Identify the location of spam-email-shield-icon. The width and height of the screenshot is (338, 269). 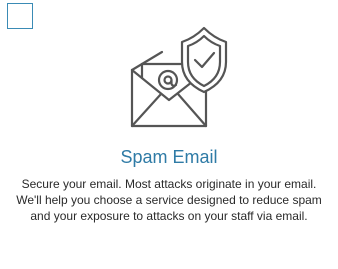
(179, 77).